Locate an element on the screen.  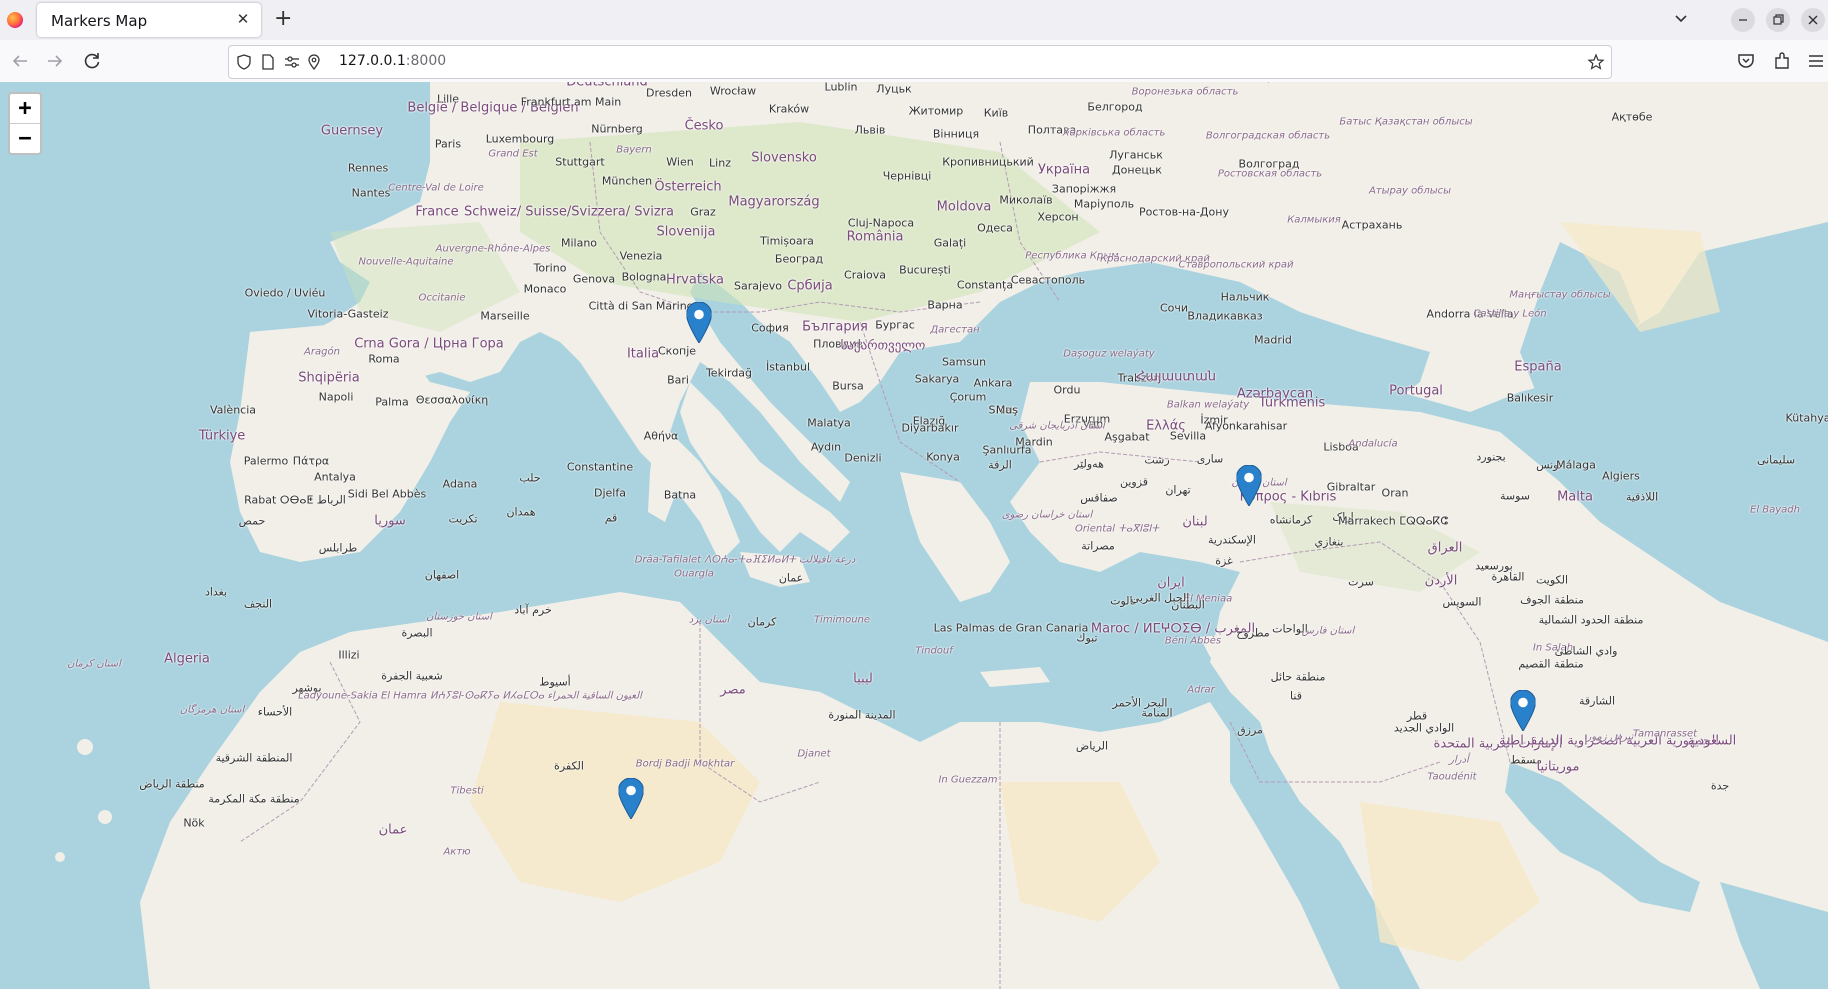
extensions-icon is located at coordinates (1782, 61).